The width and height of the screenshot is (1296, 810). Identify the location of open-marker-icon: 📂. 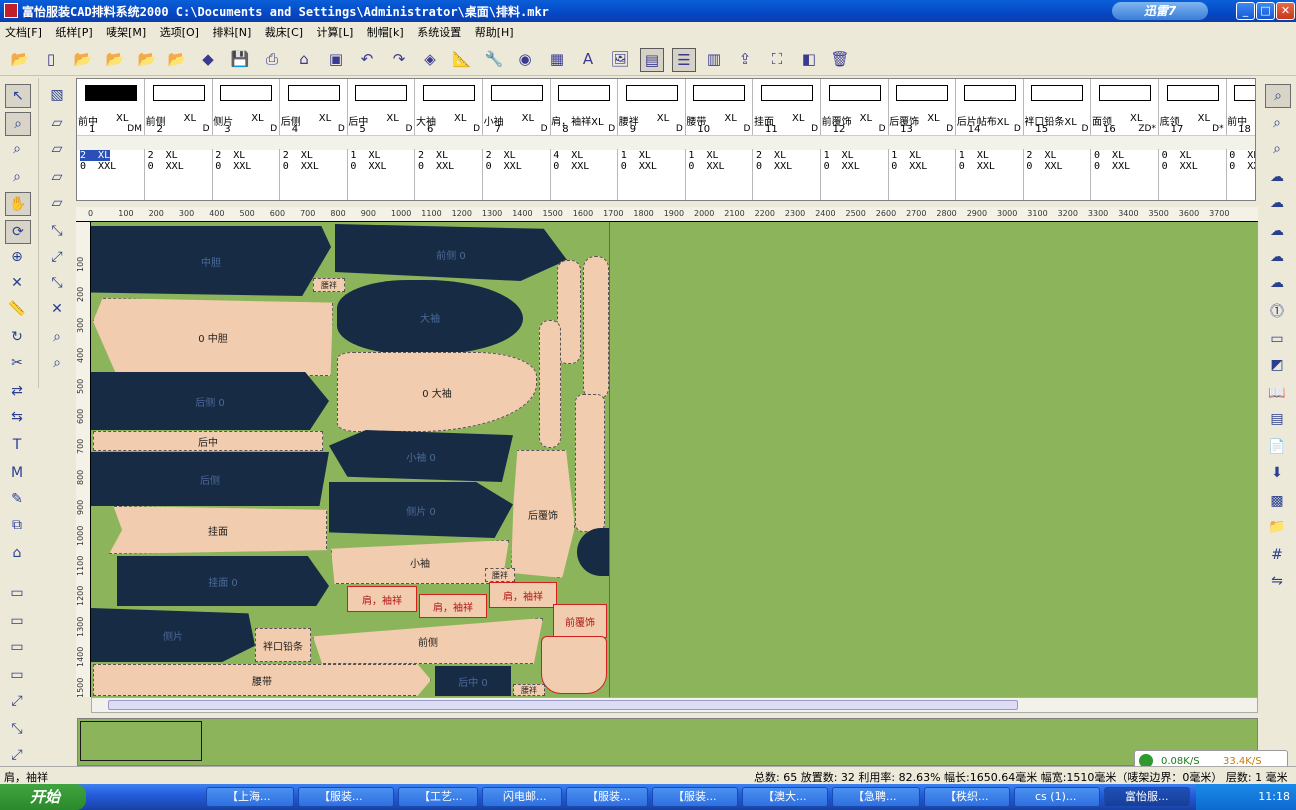
(115, 59).